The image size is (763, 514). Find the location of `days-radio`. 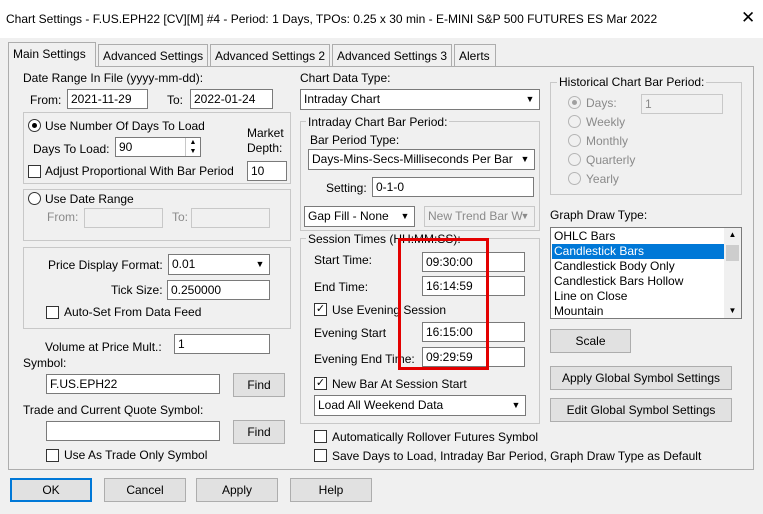

days-radio is located at coordinates (574, 102).